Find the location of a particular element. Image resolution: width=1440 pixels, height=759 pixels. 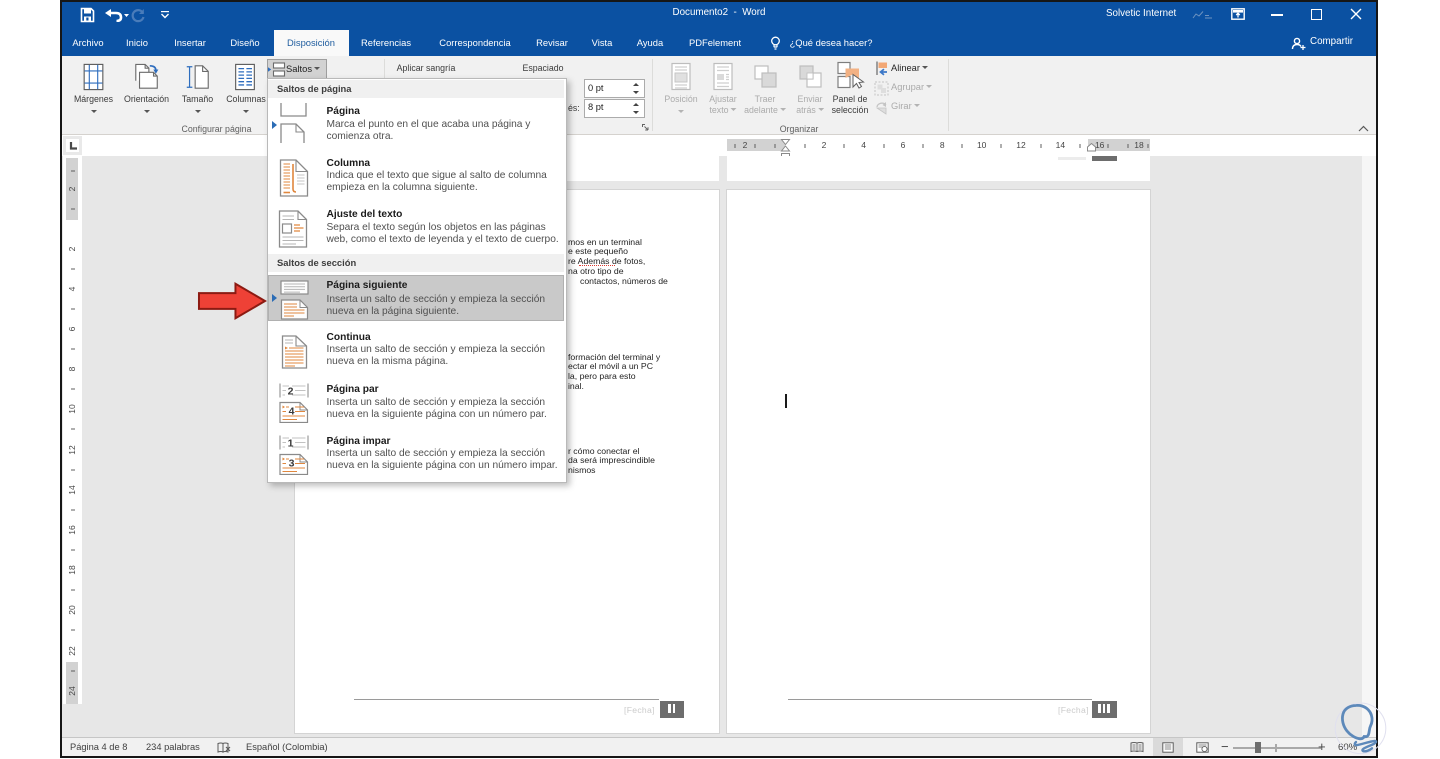

svg-text: 1 is located at coordinates (291, 444).